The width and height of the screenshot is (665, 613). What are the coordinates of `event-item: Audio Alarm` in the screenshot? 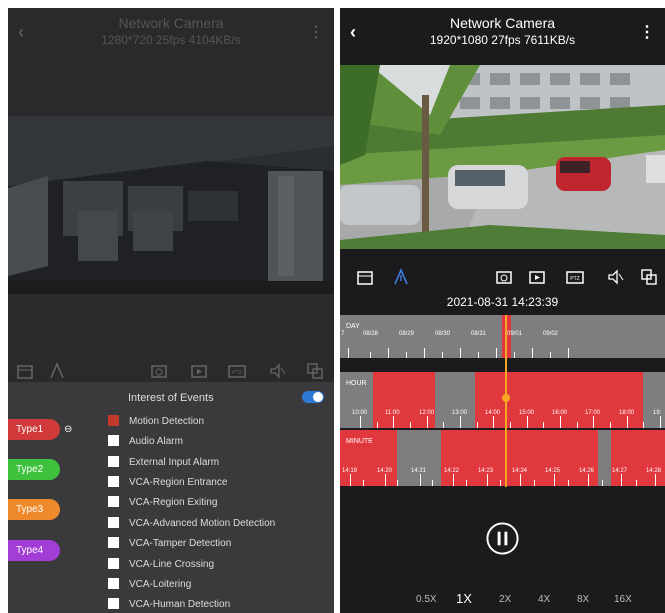 It's located at (145, 443).